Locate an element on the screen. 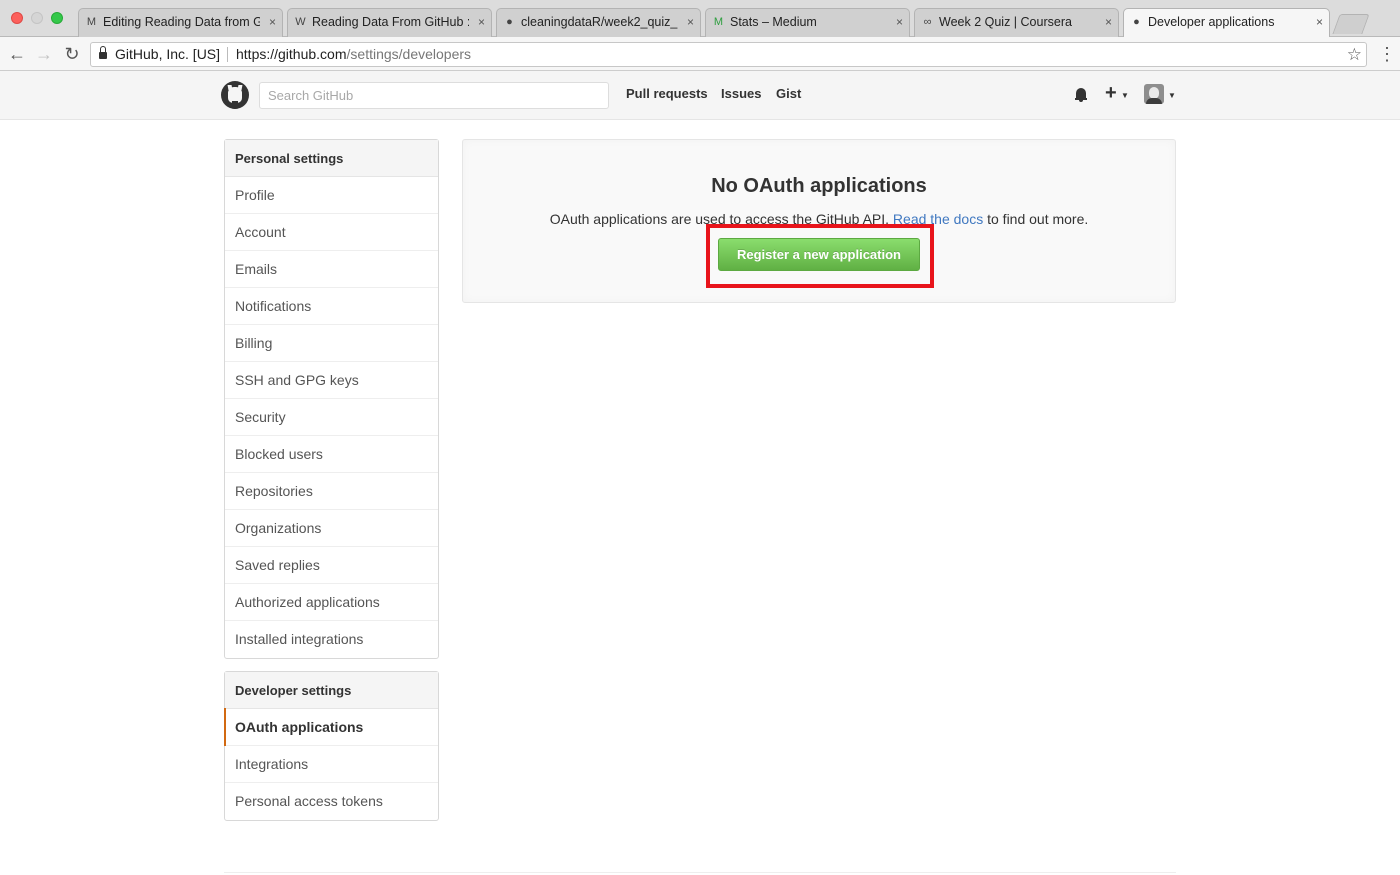  sidebar-item-installed-integrations: Installed integrations is located at coordinates (331, 639).